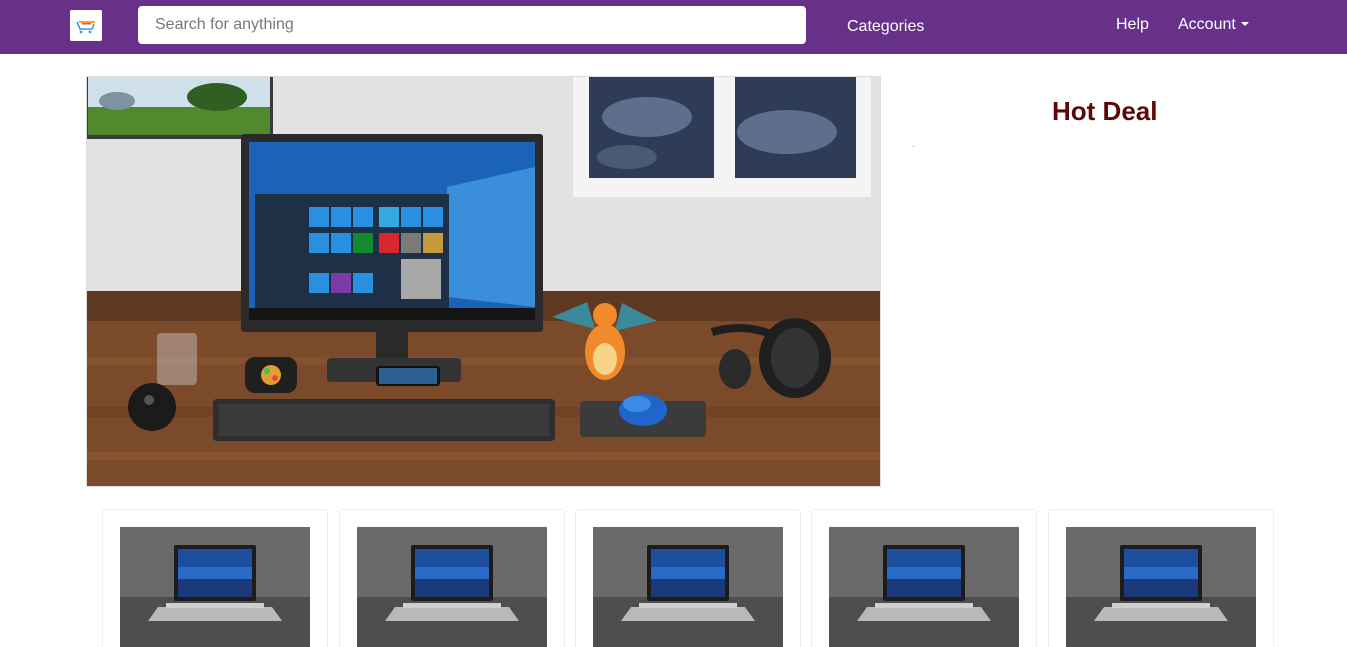 Image resolution: width=1347 pixels, height=647 pixels. Describe the element at coordinates (1105, 111) in the screenshot. I see `hot-deal-title: Hot Deal` at that location.